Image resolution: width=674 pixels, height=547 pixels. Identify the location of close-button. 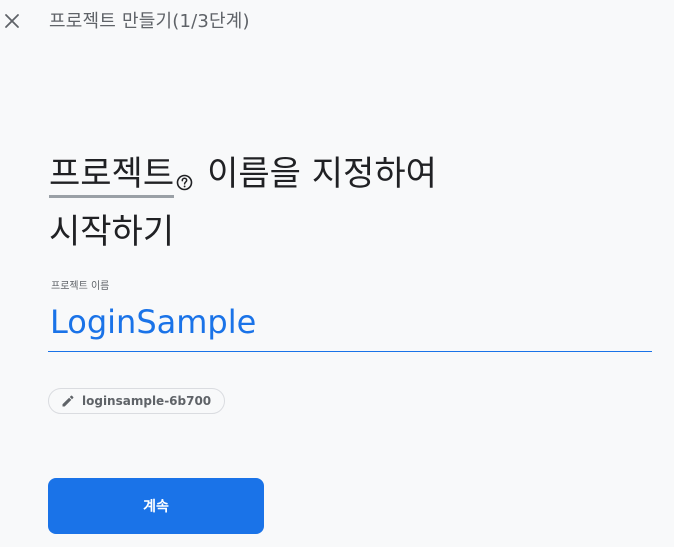
(12, 21).